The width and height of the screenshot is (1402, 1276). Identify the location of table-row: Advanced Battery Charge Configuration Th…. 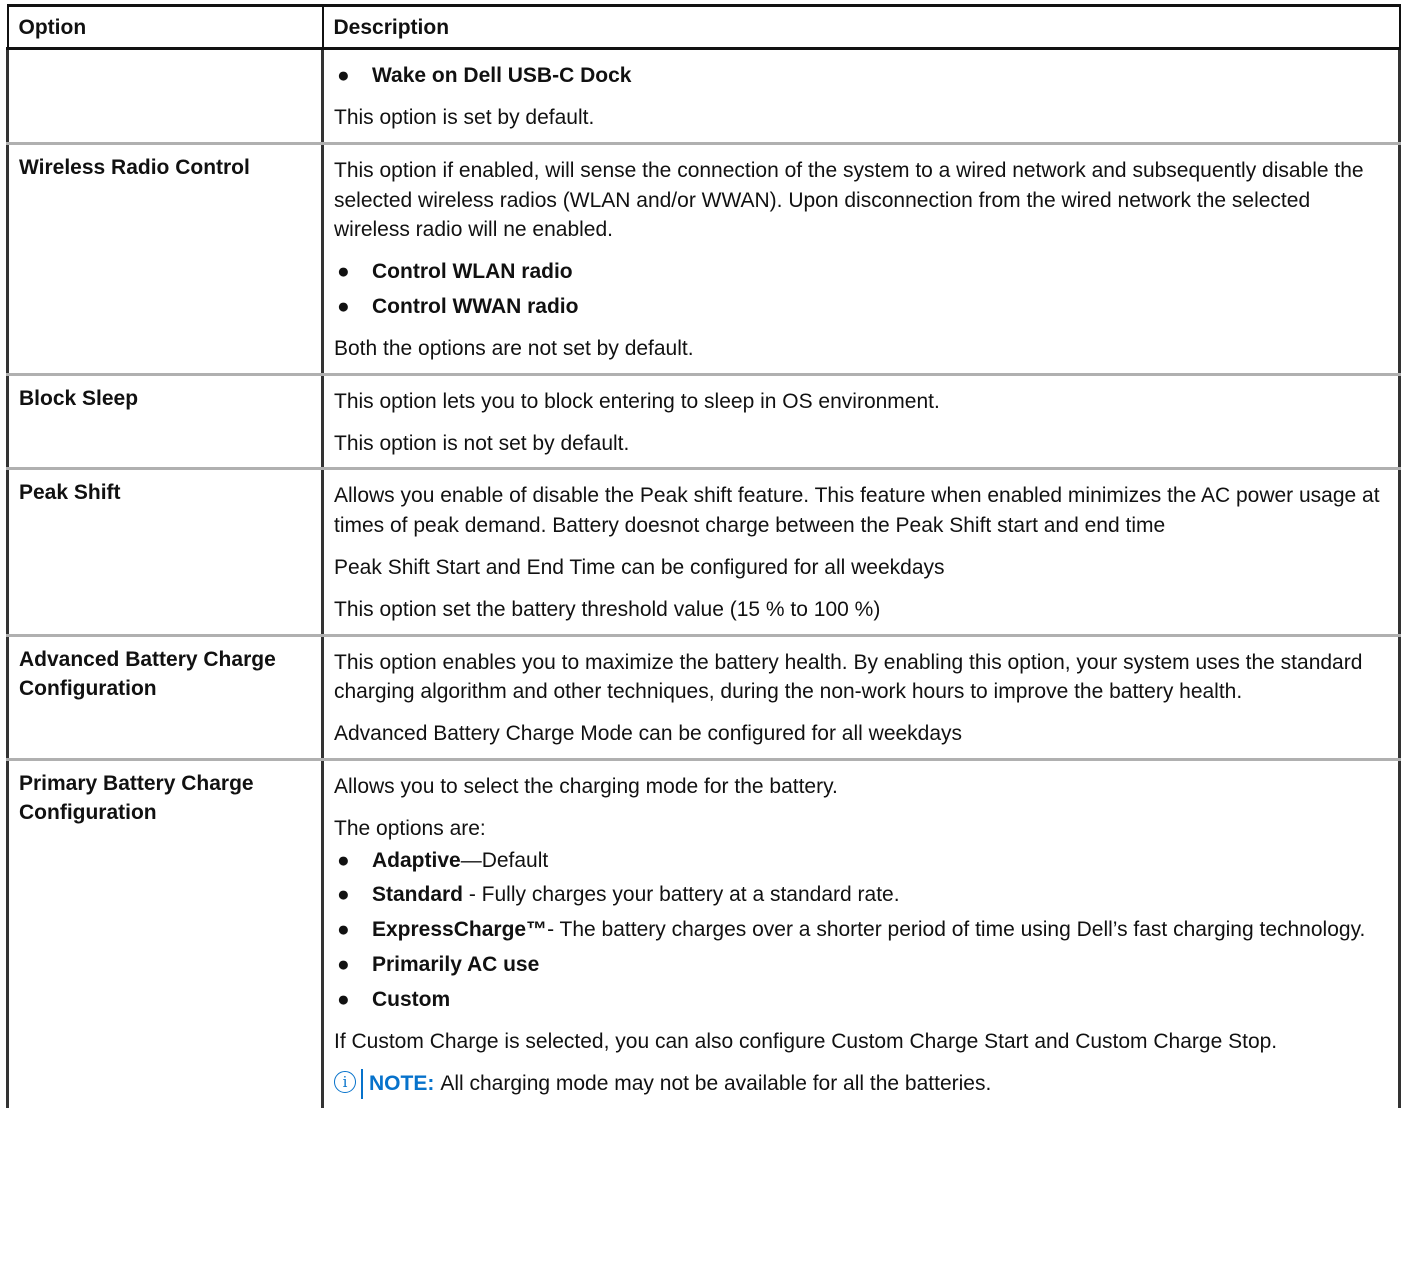
(703, 698).